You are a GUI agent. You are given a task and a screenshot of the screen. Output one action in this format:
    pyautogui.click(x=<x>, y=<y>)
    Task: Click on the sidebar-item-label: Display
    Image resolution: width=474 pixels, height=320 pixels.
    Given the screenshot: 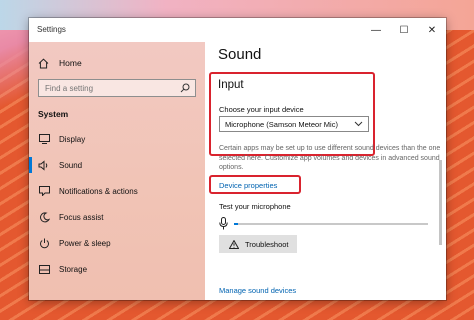 What is the action you would take?
    pyautogui.click(x=72, y=139)
    